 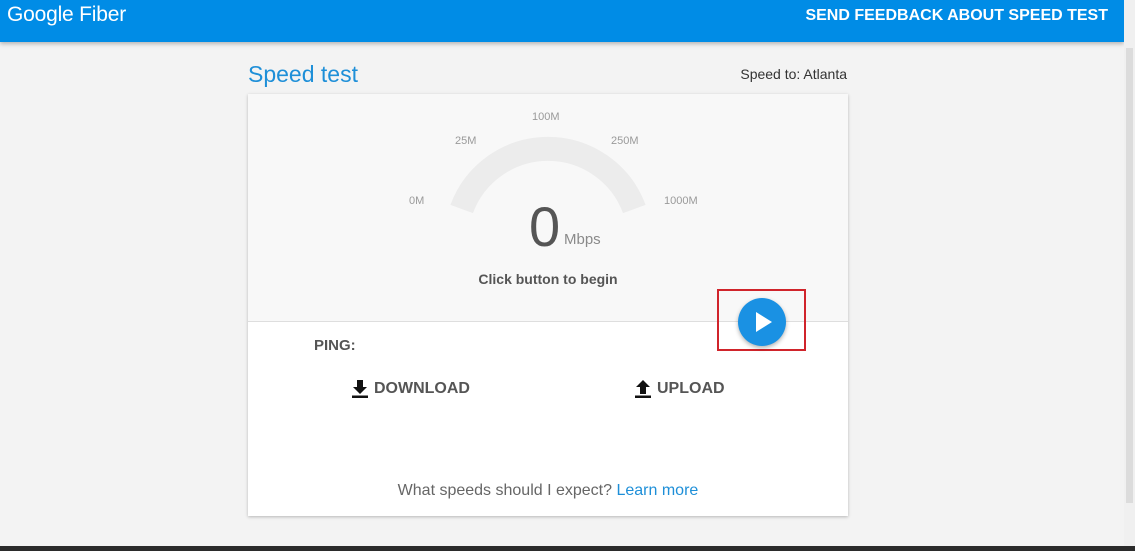 I want to click on speed-to-location: Speed to: Atlanta, so click(x=793, y=74).